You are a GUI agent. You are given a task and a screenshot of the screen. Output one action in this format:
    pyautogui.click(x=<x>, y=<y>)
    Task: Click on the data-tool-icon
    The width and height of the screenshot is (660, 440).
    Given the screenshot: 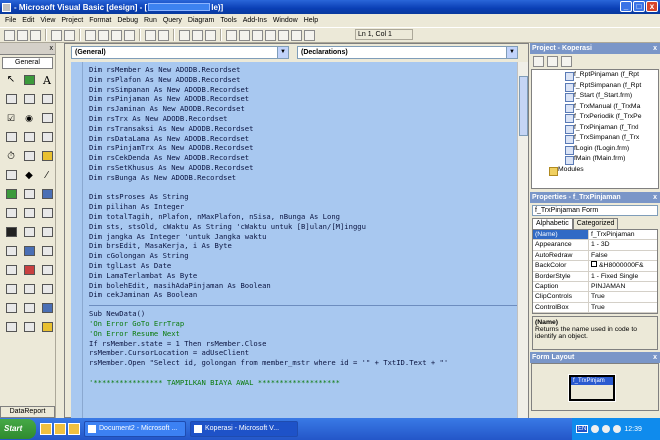 What is the action you would take?
    pyautogui.click(x=29, y=194)
    